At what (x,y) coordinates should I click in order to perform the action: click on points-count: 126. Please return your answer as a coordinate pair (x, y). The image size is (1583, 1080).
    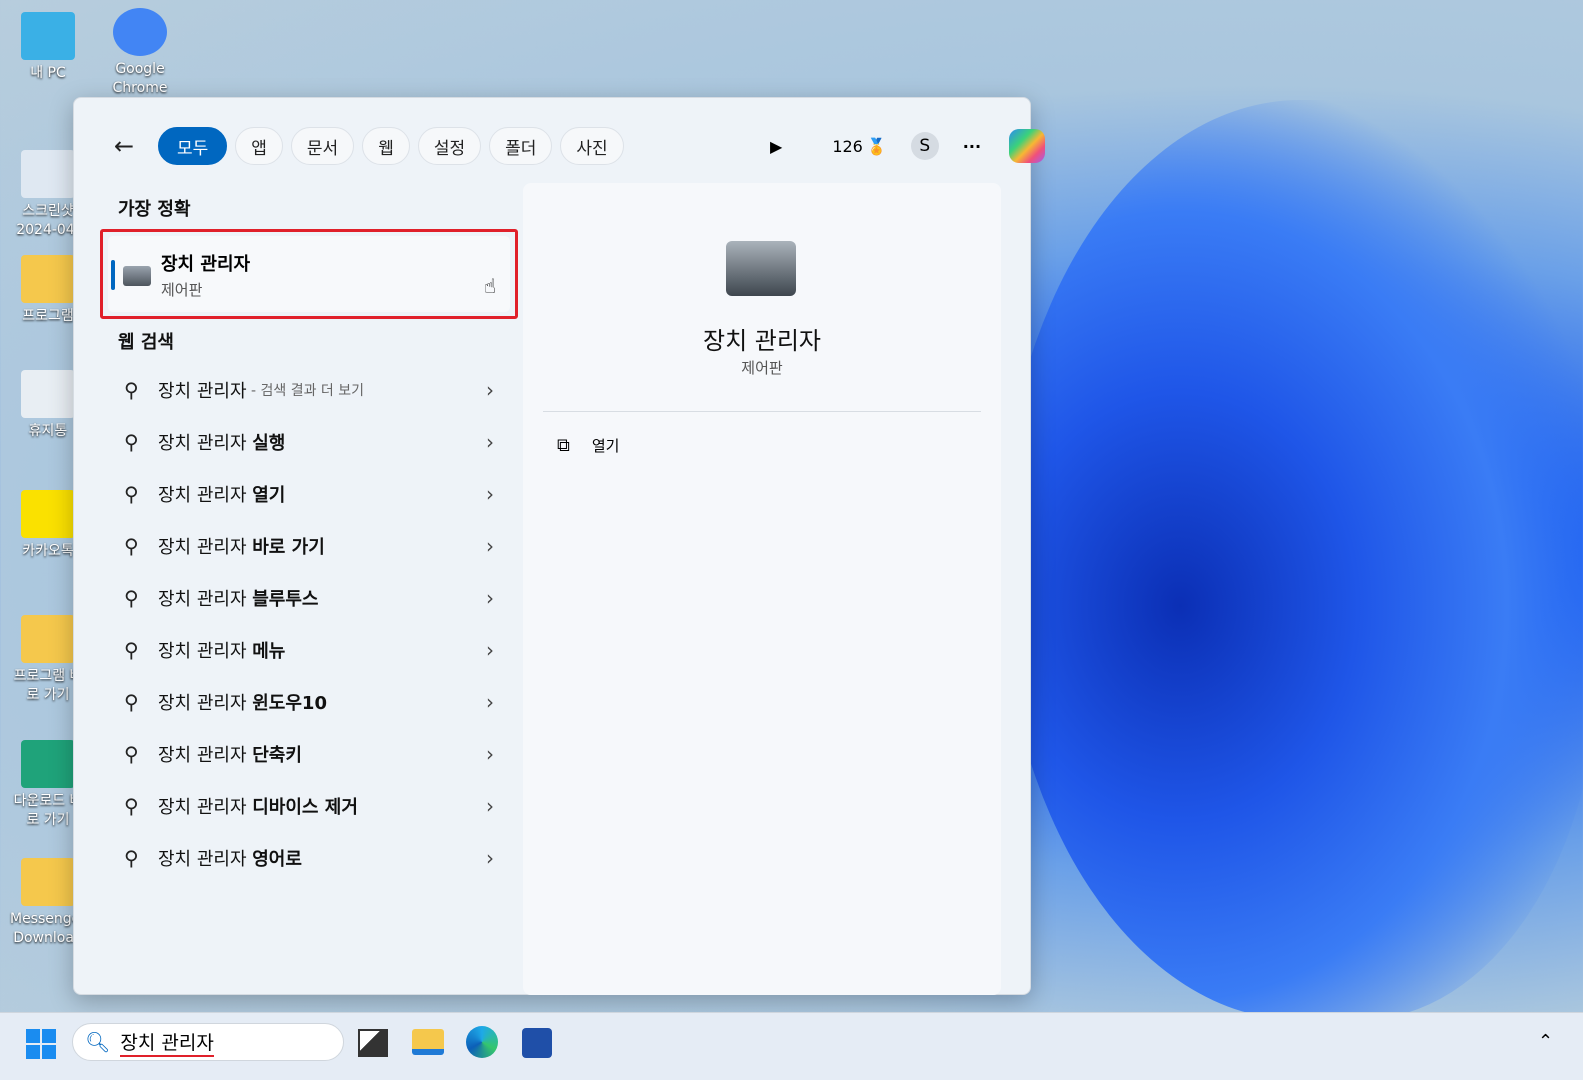
    Looking at the image, I should click on (847, 146).